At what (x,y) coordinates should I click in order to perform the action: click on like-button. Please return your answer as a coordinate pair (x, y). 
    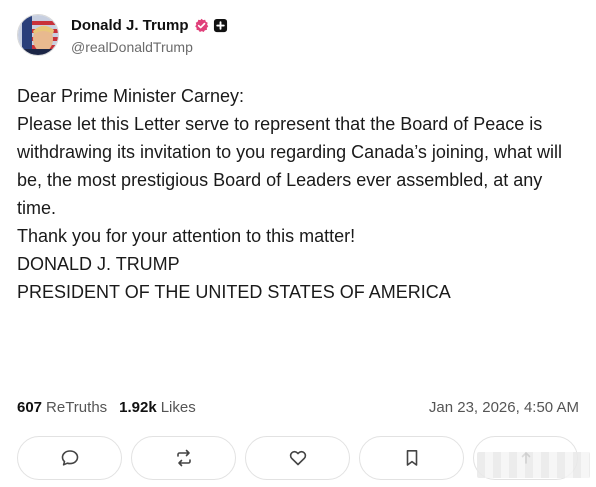
    Looking at the image, I should click on (297, 458).